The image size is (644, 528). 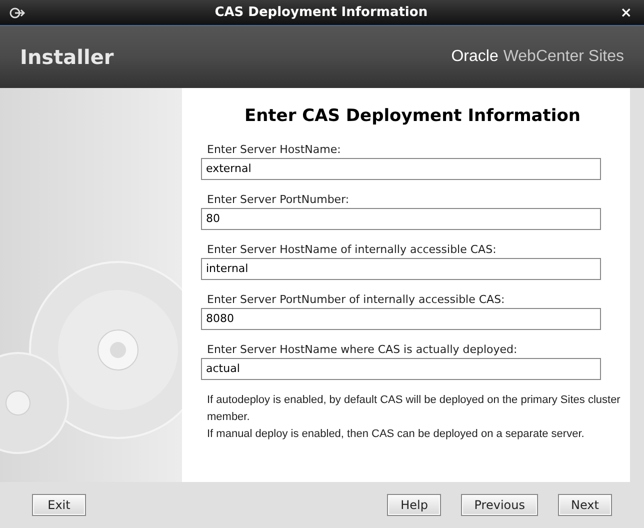 I want to click on input-field: internal, so click(x=401, y=269).